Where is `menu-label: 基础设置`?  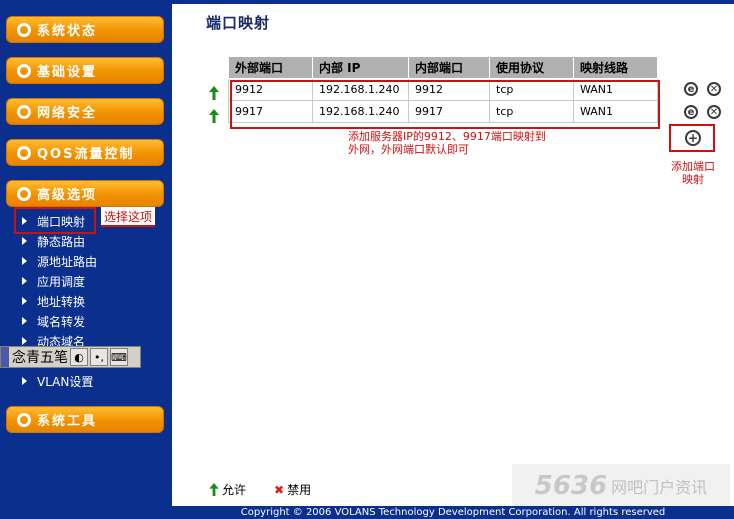
menu-label: 基础设置 is located at coordinates (67, 72).